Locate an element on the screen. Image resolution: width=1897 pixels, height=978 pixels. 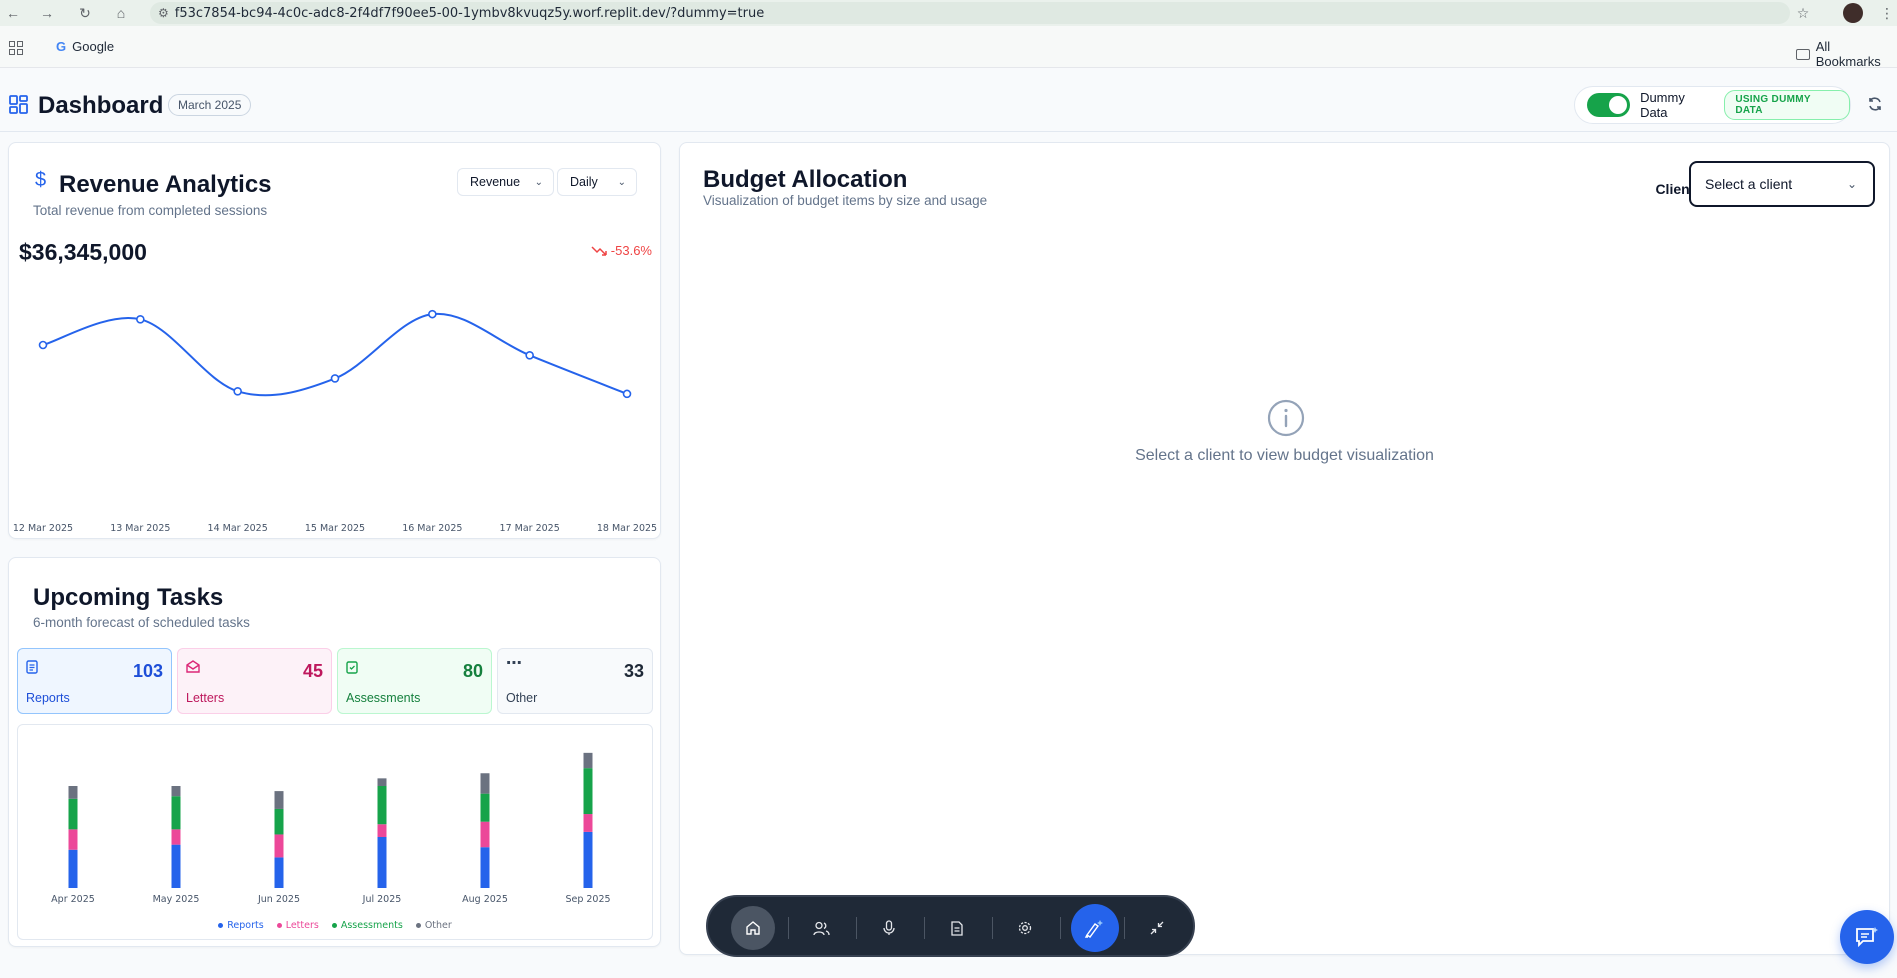
minimize-icon is located at coordinates (1157, 928).